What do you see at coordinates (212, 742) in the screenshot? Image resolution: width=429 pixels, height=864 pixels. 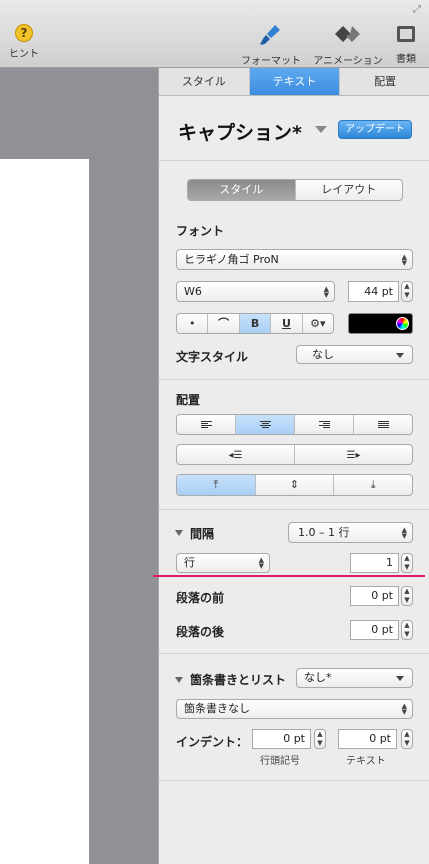 I see `indent-label: インデント：` at bounding box center [212, 742].